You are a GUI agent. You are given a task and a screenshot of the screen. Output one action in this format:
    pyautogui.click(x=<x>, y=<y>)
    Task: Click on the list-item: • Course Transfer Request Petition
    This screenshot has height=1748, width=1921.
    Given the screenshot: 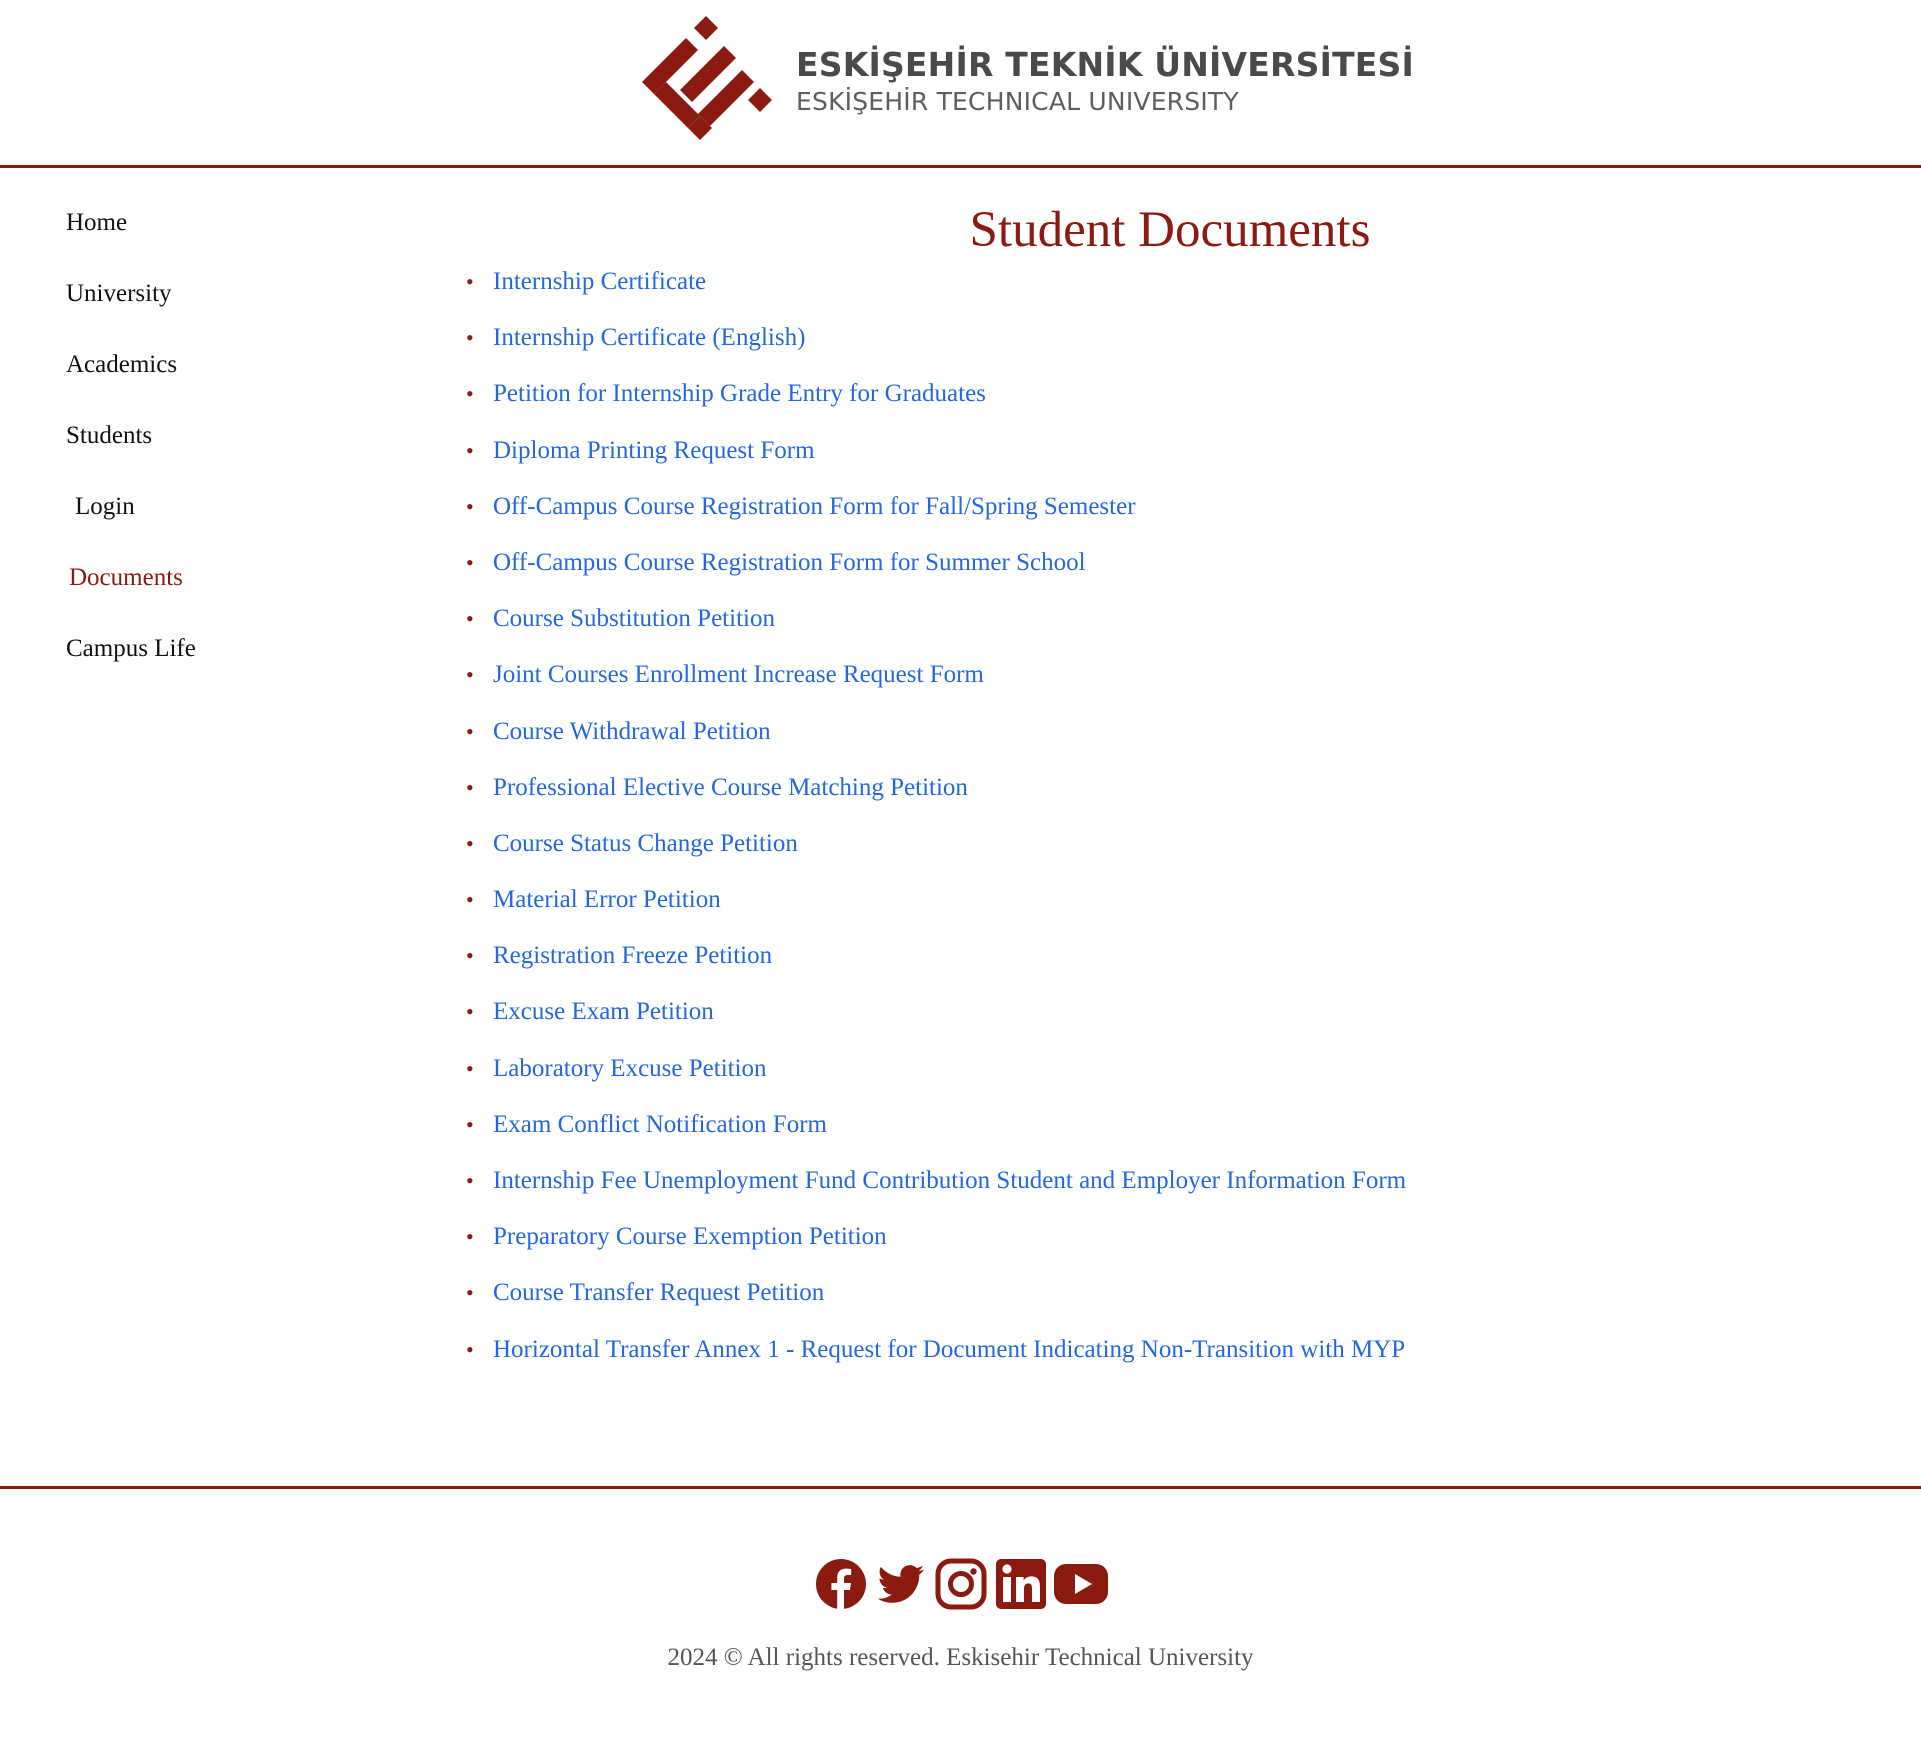 What is the action you would take?
    pyautogui.click(x=1120, y=1301)
    